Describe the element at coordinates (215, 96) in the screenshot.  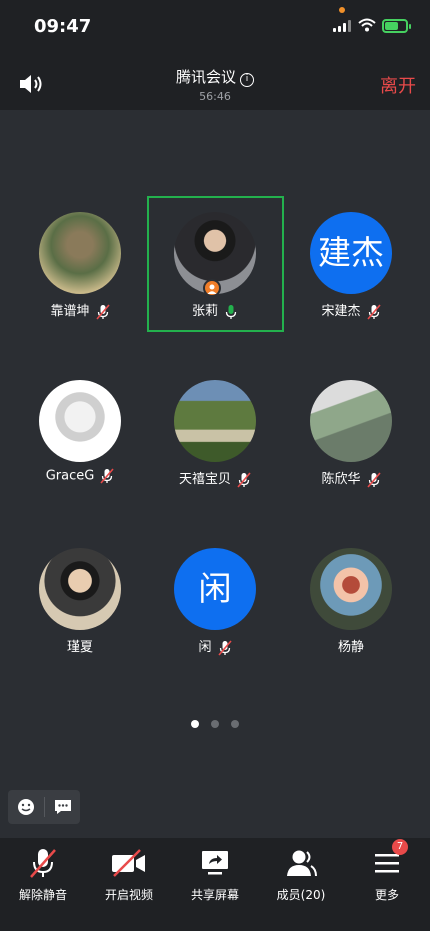
I see `meeting-duration: 56:46` at that location.